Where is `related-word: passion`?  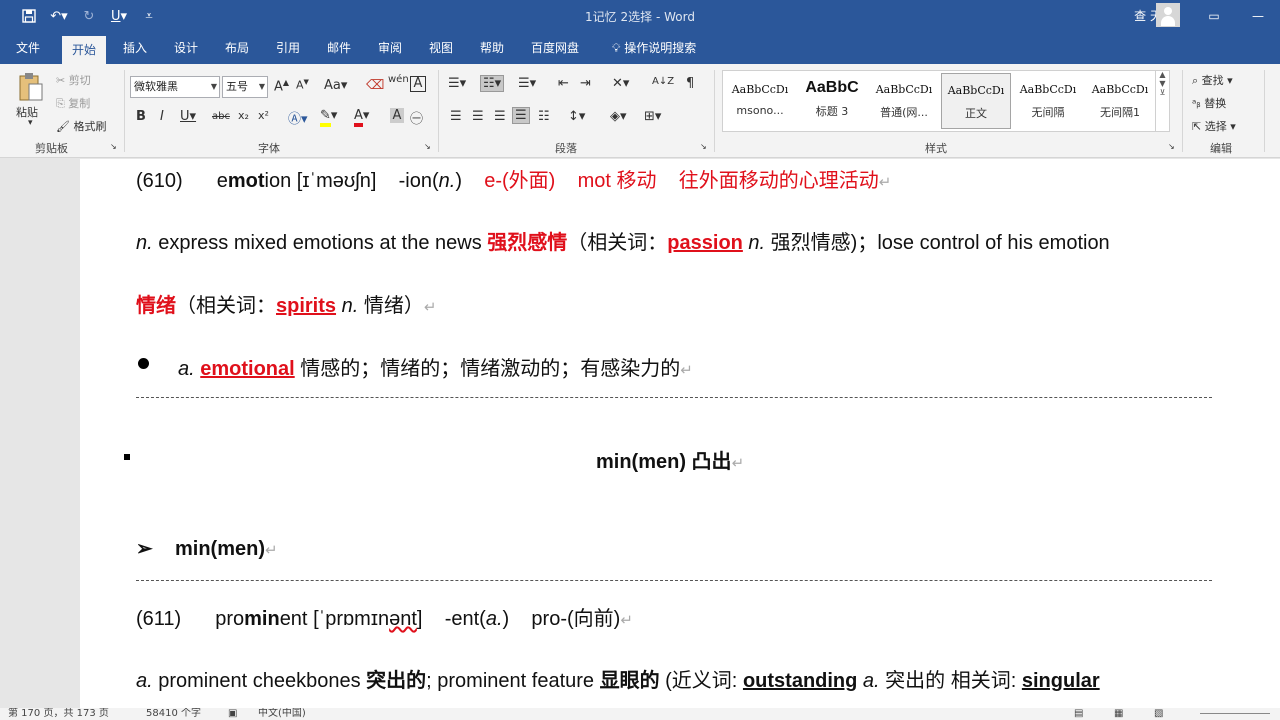
related-word: passion is located at coordinates (705, 243).